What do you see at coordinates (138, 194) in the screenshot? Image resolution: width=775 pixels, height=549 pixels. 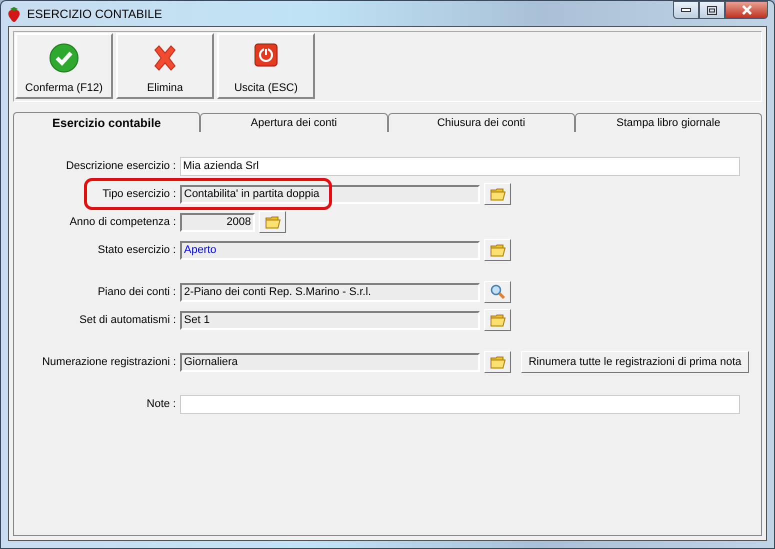 I see `field-label: Tipo esercizio :` at bounding box center [138, 194].